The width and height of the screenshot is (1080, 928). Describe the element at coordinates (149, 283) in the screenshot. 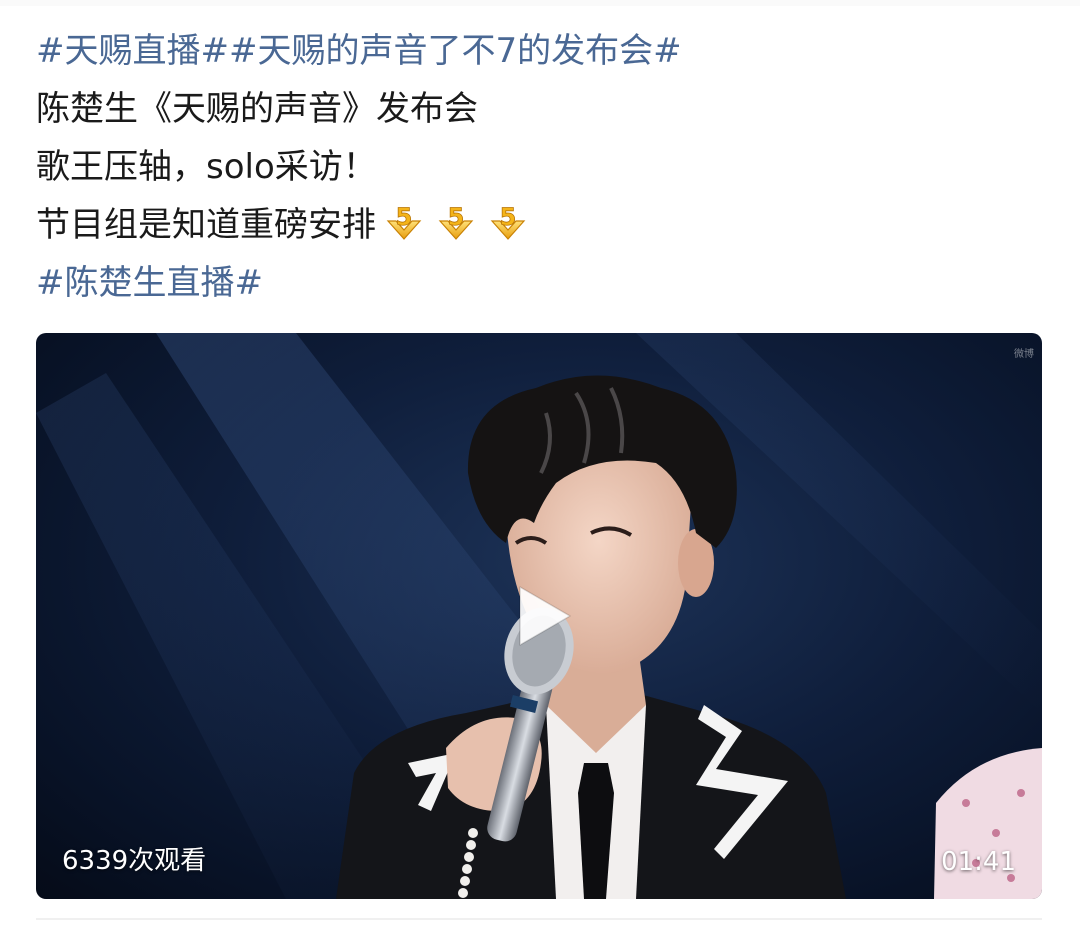

I see `hashtag-link: #陈楚生直播#` at that location.